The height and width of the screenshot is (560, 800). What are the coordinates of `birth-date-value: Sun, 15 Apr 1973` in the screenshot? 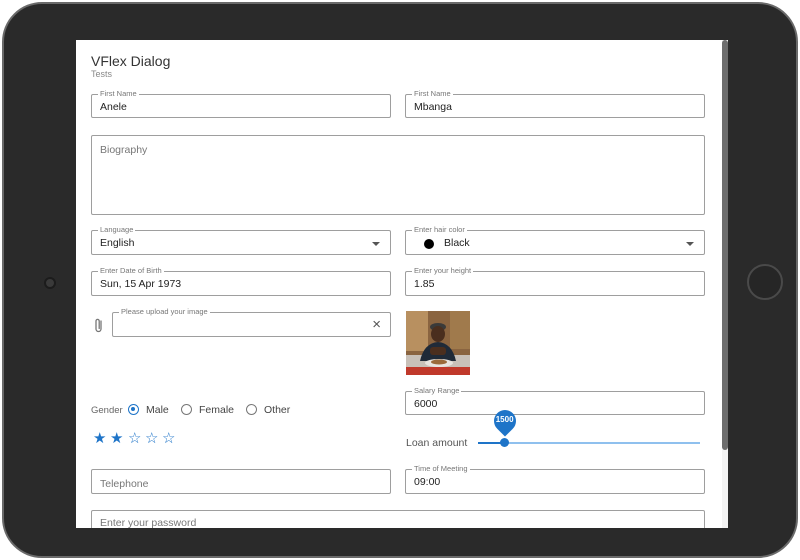 It's located at (141, 284).